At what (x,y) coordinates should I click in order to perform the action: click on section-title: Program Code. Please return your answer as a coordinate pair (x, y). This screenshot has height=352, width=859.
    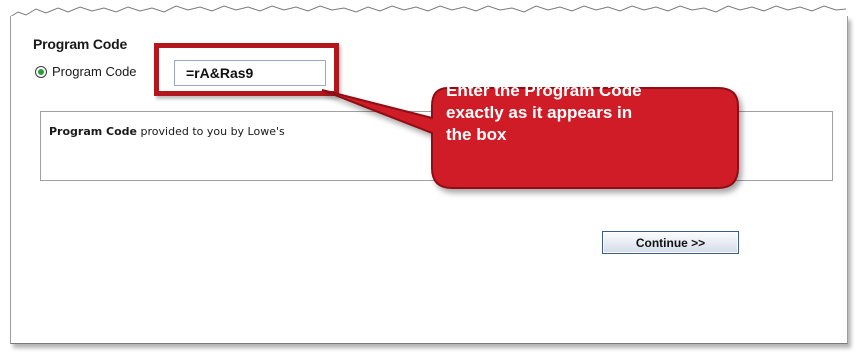
    Looking at the image, I should click on (80, 44).